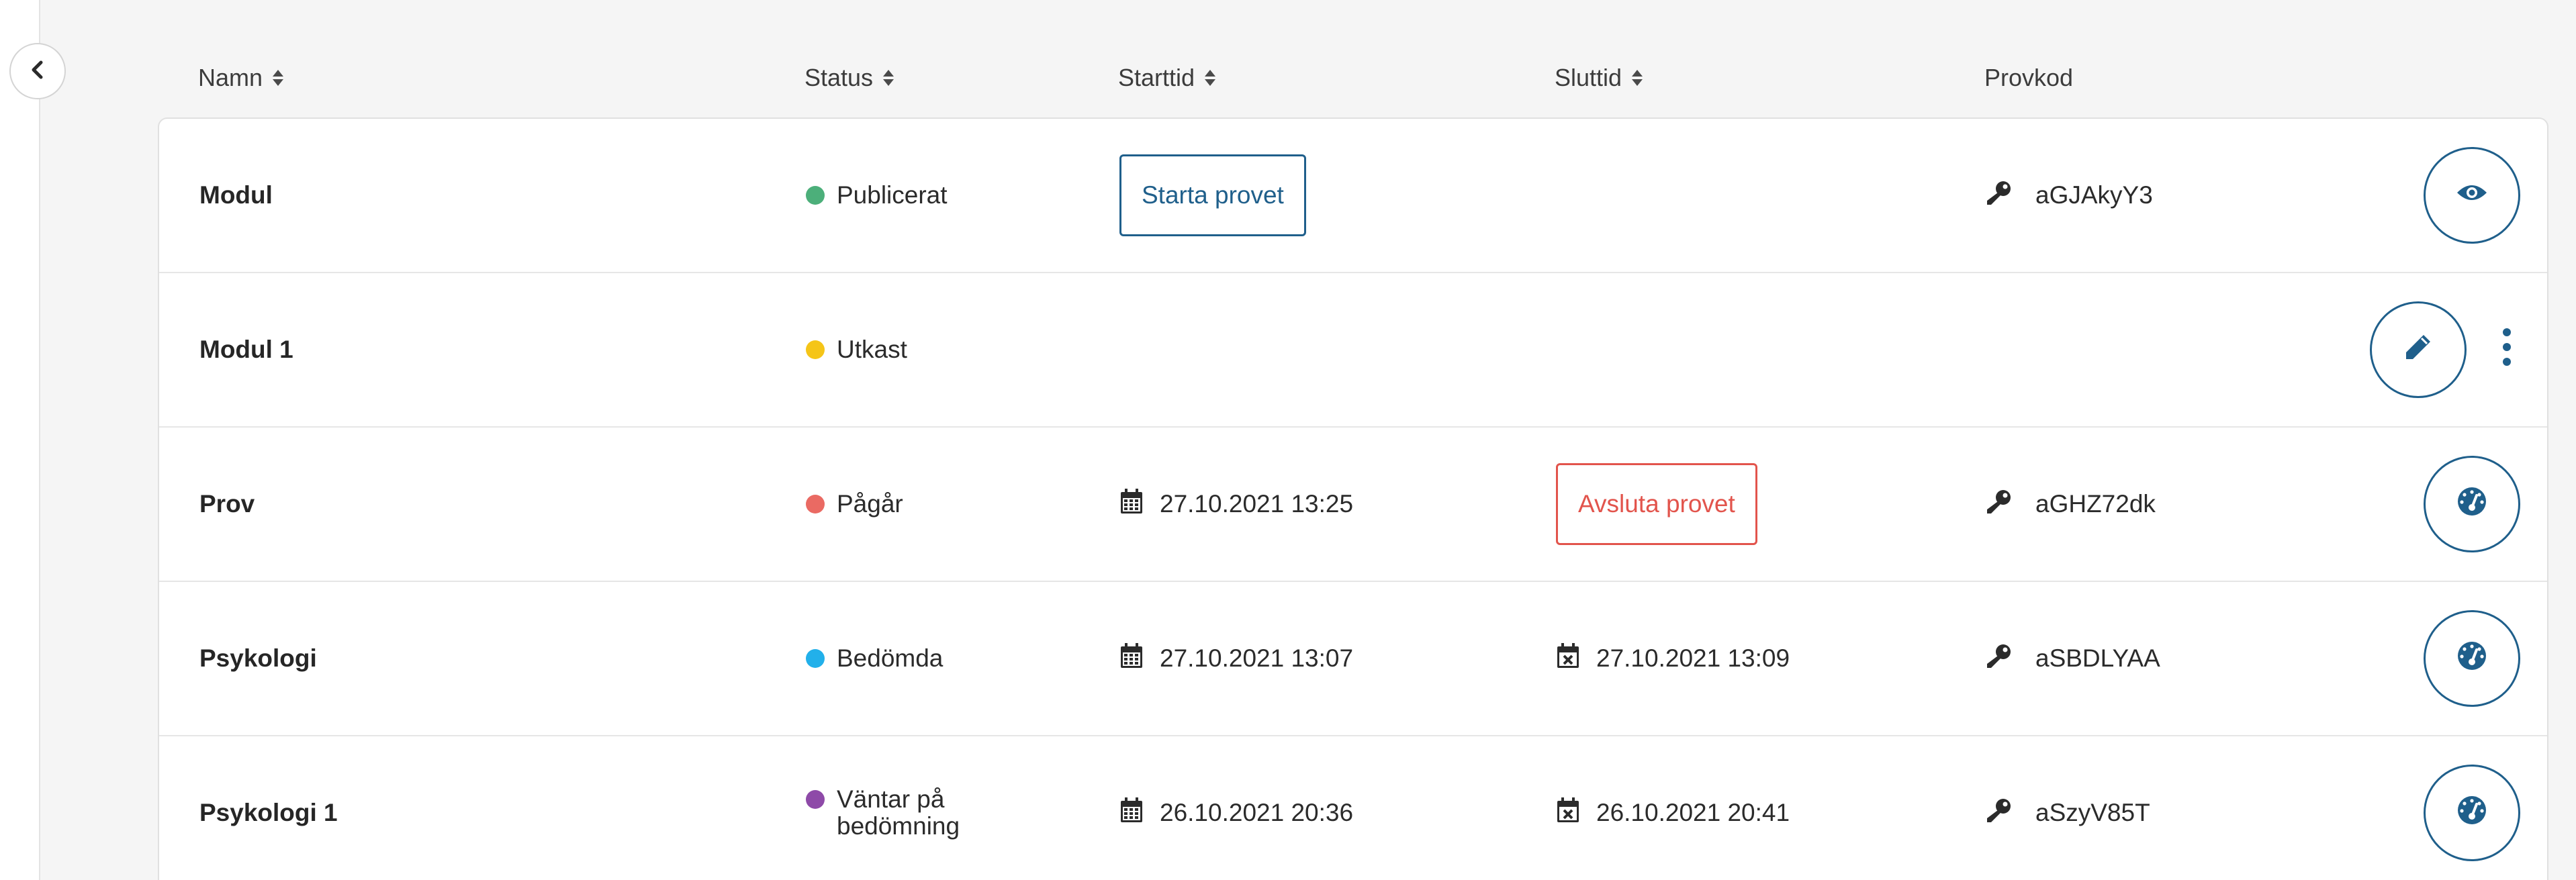 The height and width of the screenshot is (880, 2576). I want to click on row-status: Publicerat, so click(877, 195).